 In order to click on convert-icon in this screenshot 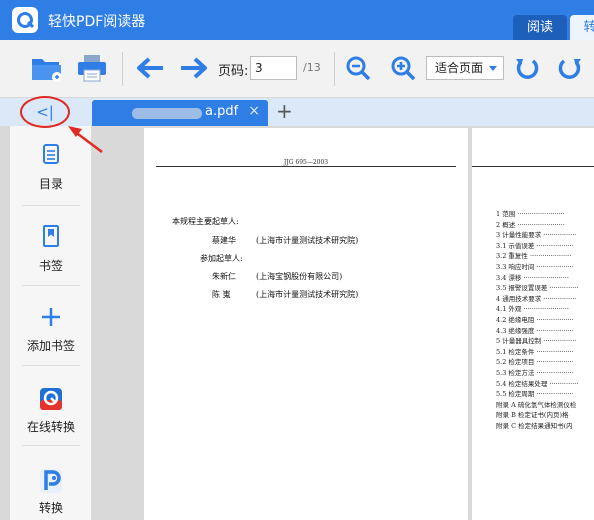, I will do `click(51, 481)`.